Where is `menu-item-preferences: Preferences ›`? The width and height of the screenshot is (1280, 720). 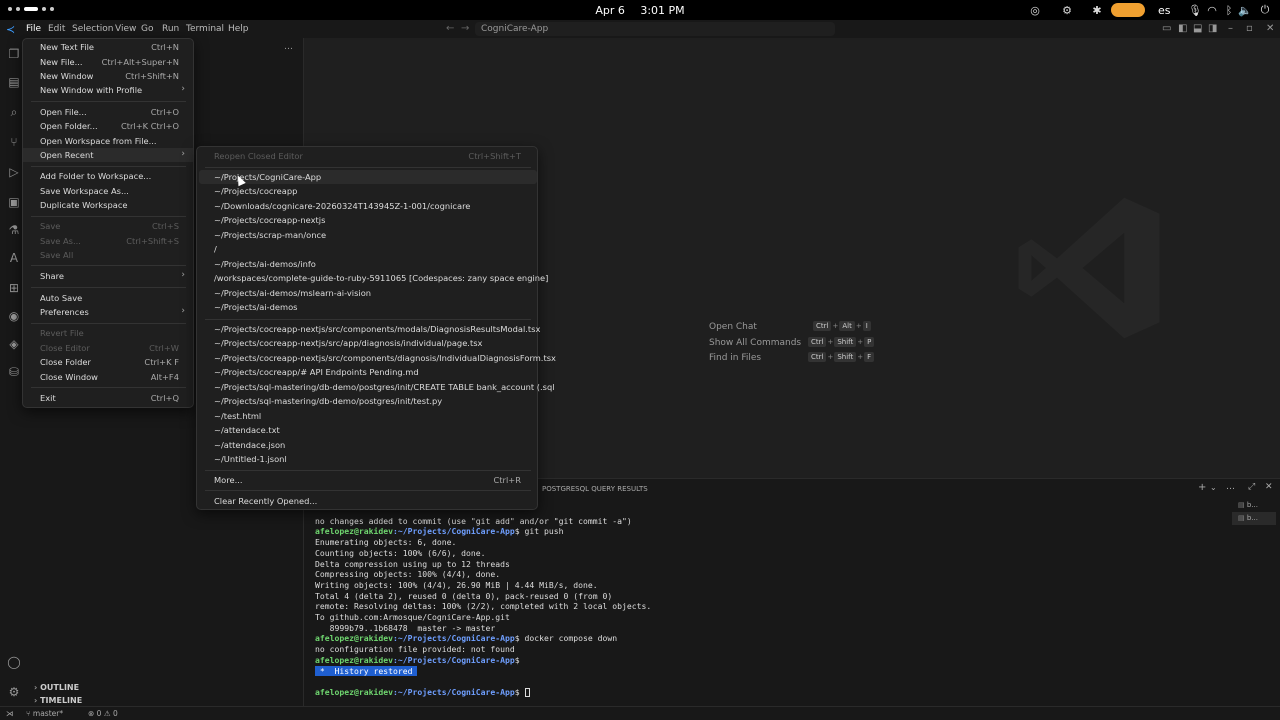 menu-item-preferences: Preferences › is located at coordinates (108, 312).